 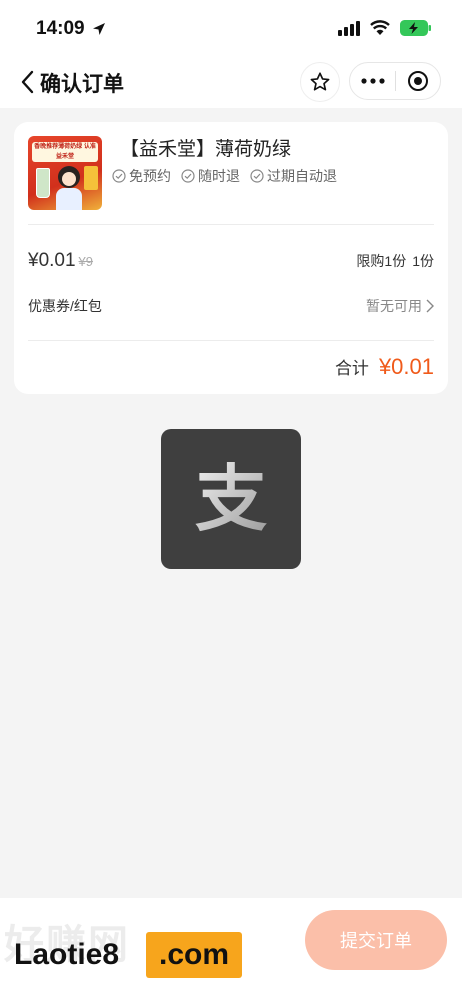 I want to click on quantity: 1份, so click(x=423, y=261).